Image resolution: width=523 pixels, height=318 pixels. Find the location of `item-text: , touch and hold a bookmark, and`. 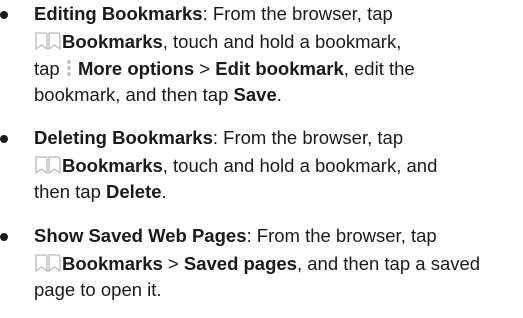

item-text: , touch and hold a bookmark, and is located at coordinates (300, 165).